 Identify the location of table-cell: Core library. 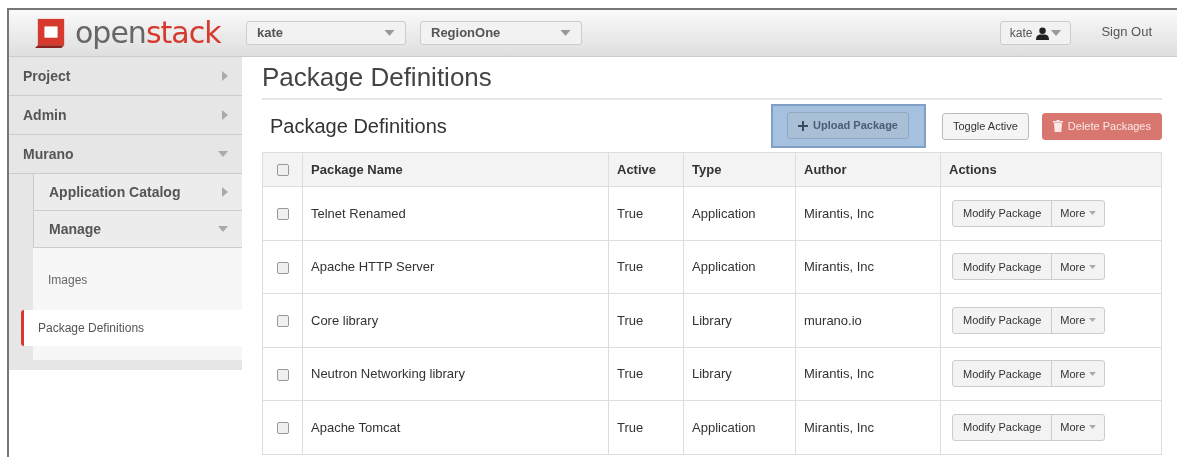
(455, 320).